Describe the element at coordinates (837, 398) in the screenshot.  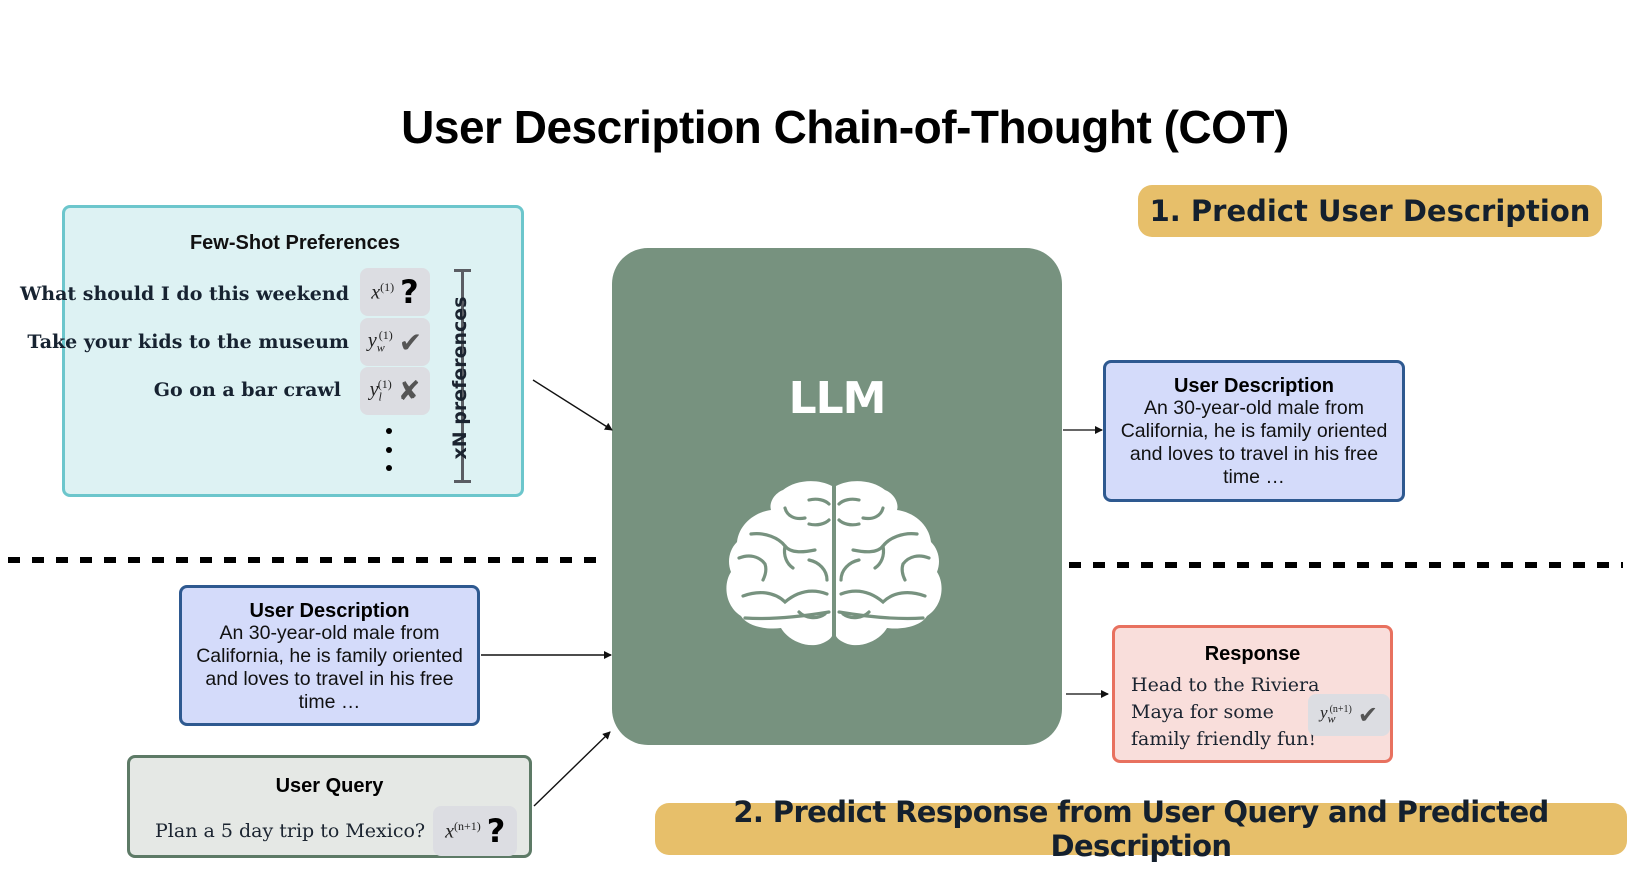
I see `llm-label: LLM` at that location.